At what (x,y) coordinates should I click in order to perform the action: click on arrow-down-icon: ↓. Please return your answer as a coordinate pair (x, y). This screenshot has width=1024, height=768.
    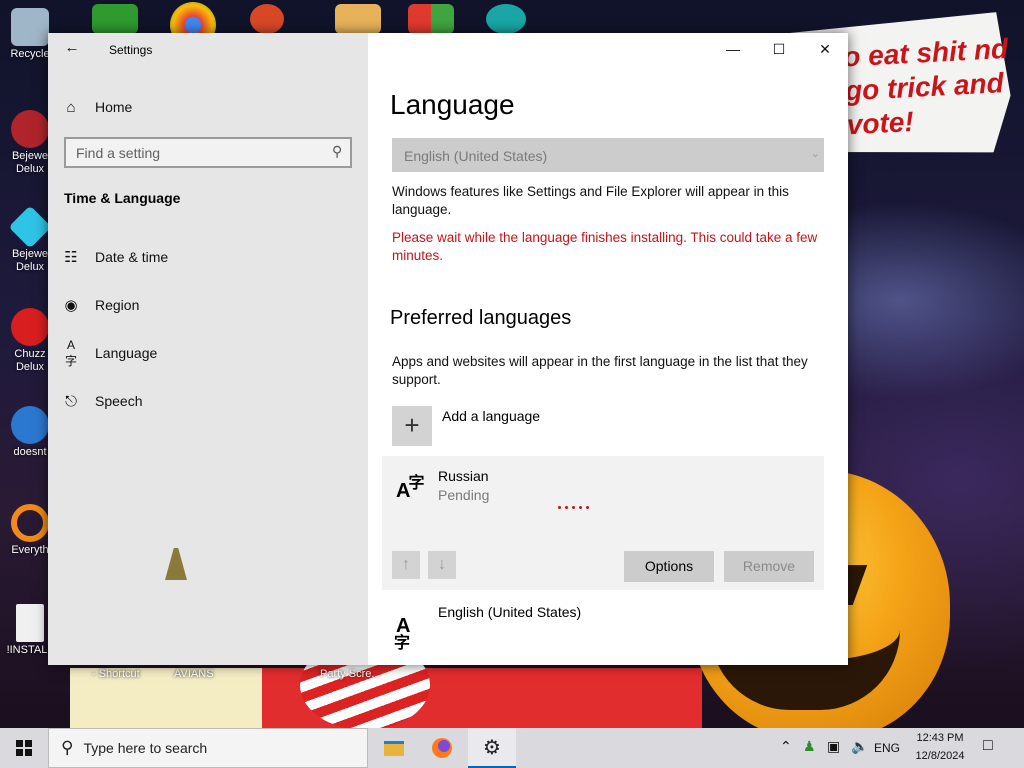
    Looking at the image, I should click on (442, 564).